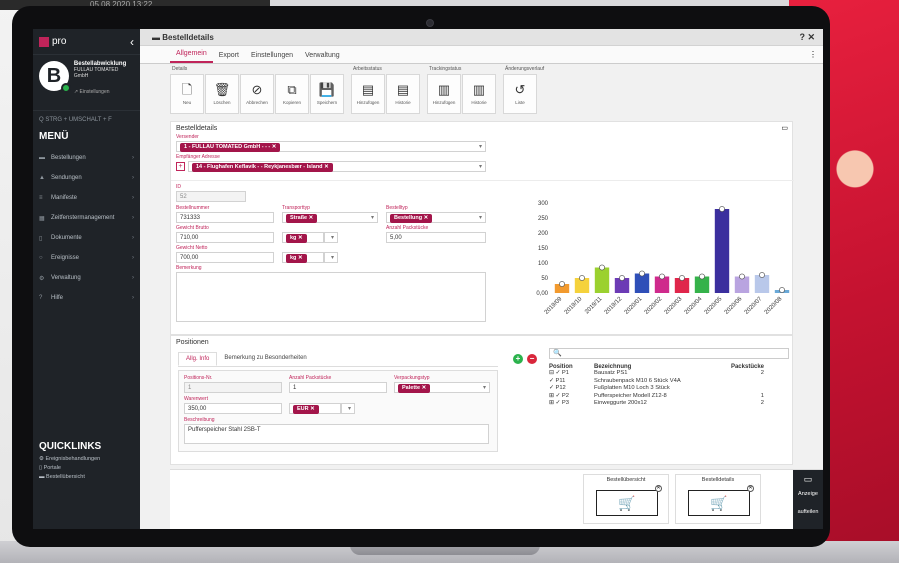  I want to click on tab-einstellungen: Einstellungen, so click(272, 55).